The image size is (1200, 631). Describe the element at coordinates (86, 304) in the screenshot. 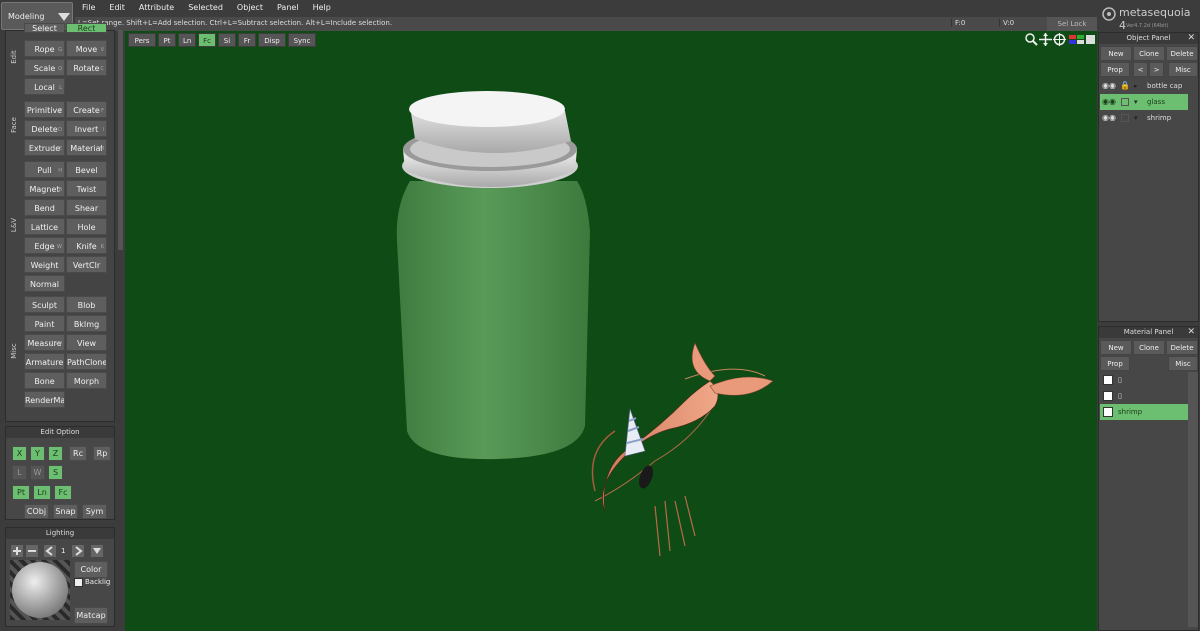

I see `tool-blob-button: Blob` at that location.